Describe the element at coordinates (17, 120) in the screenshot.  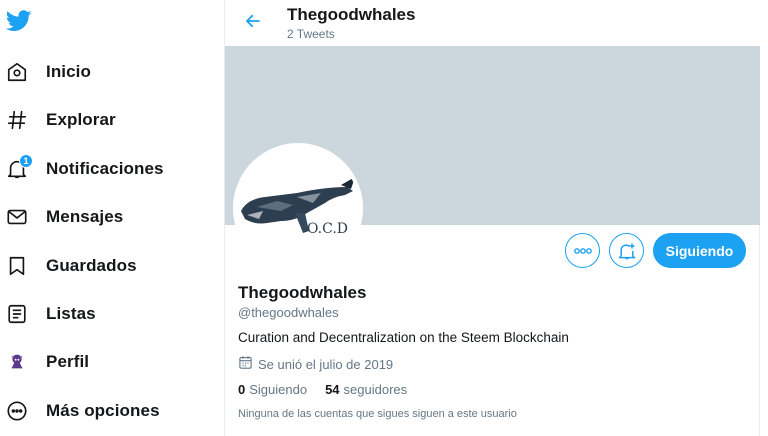
I see `hashtag-icon` at that location.